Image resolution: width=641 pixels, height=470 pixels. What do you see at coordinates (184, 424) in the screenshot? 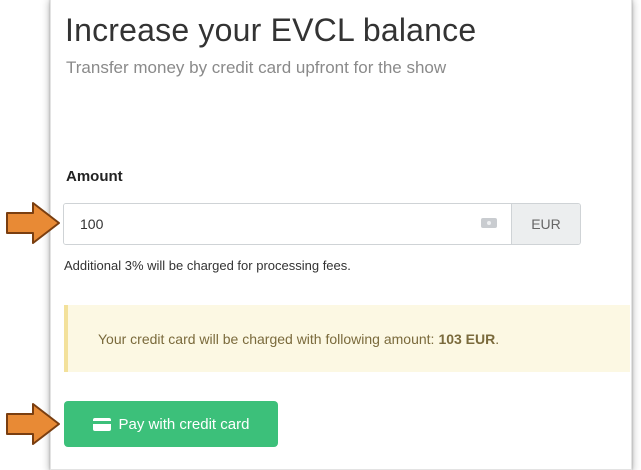
I see `pay-button-label: Pay with credit card` at bounding box center [184, 424].